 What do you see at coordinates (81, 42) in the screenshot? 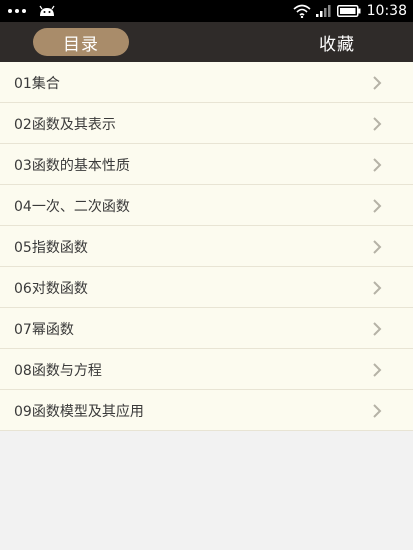
I see `tab-catalog: 目录` at bounding box center [81, 42].